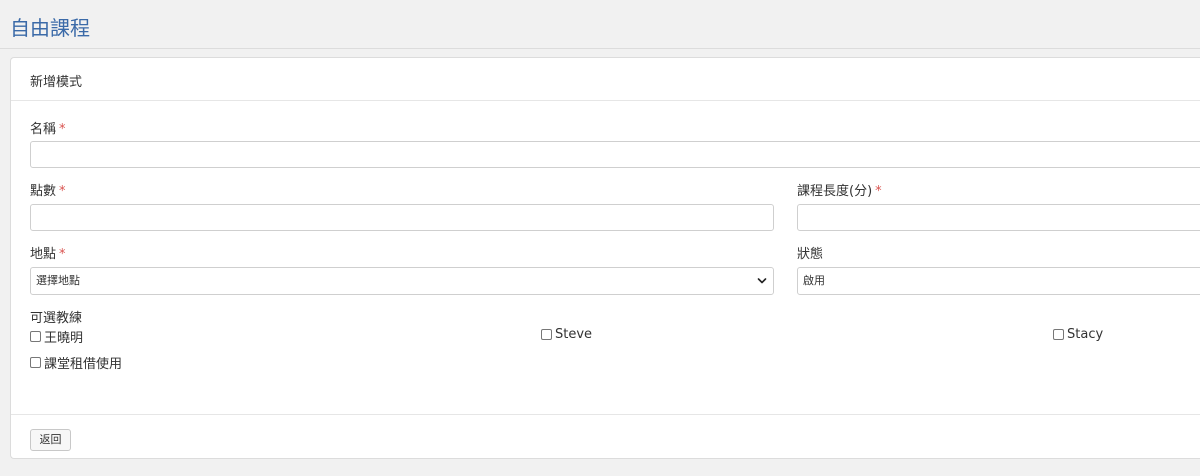  I want to click on status-label: 狀態, so click(810, 252).